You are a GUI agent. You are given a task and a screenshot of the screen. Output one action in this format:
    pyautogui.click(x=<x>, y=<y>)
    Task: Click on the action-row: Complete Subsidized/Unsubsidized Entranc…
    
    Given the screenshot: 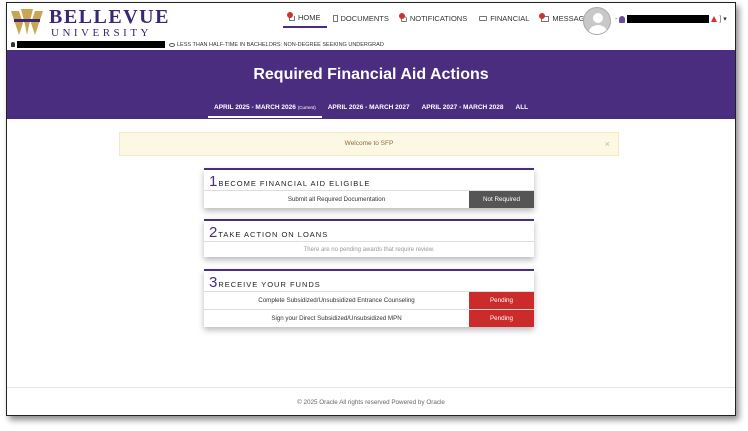 What is the action you would take?
    pyautogui.click(x=369, y=300)
    